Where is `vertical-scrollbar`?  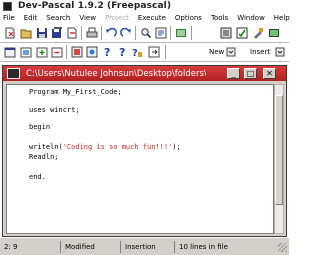 vertical-scrollbar is located at coordinates (279, 159).